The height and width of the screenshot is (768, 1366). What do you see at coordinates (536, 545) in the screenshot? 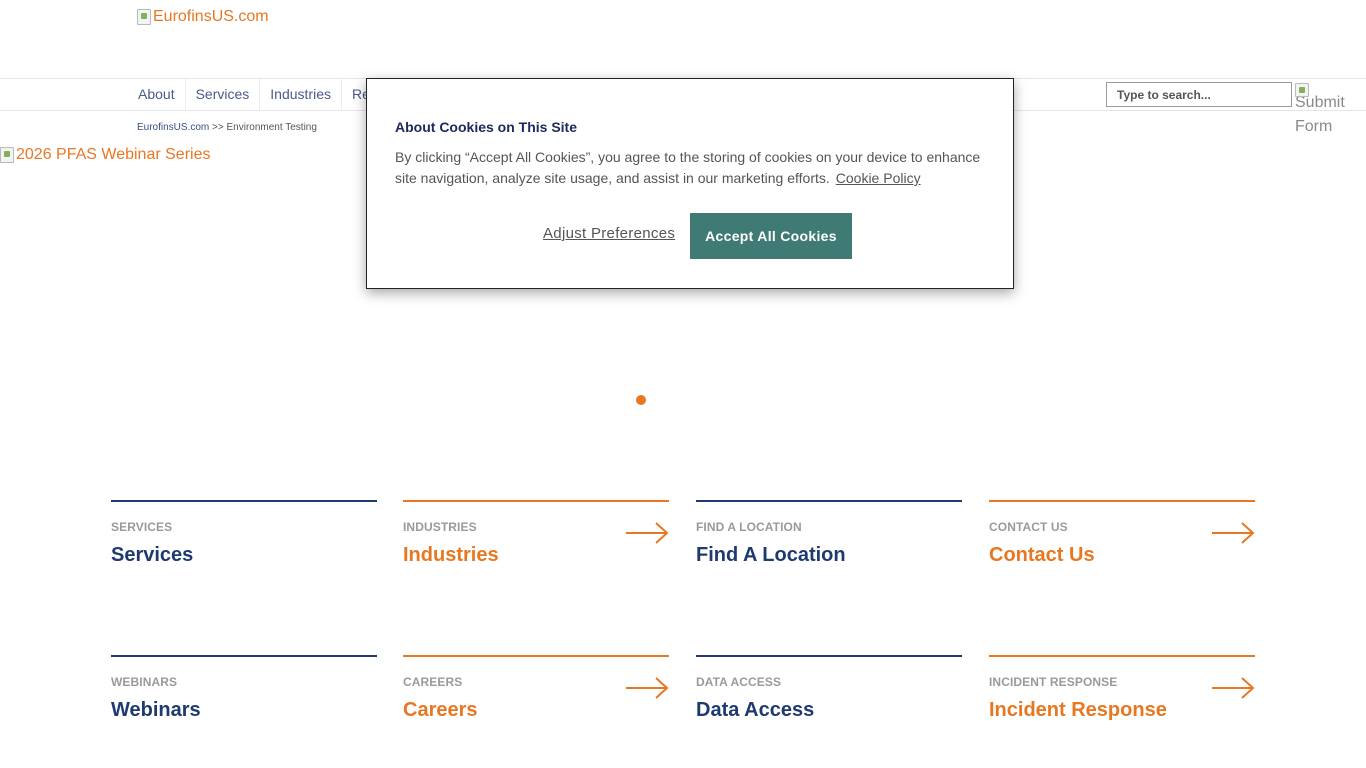
I see `tile-industries: INDUSTRIES Industries` at bounding box center [536, 545].